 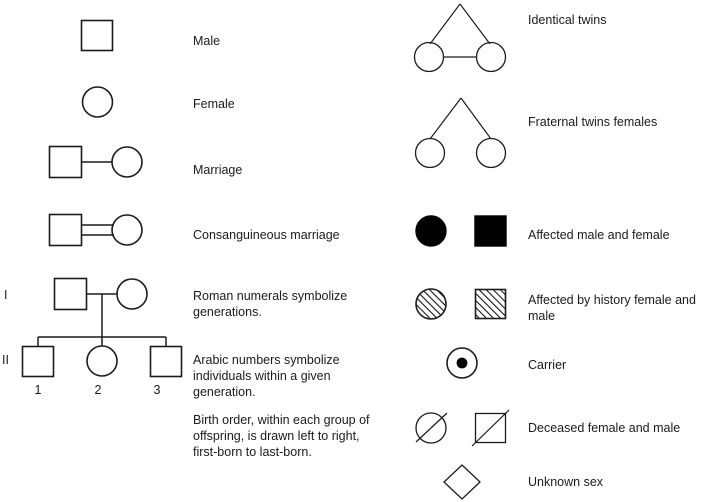 I want to click on label-deceased: Deceased female and male, so click(x=604, y=428).